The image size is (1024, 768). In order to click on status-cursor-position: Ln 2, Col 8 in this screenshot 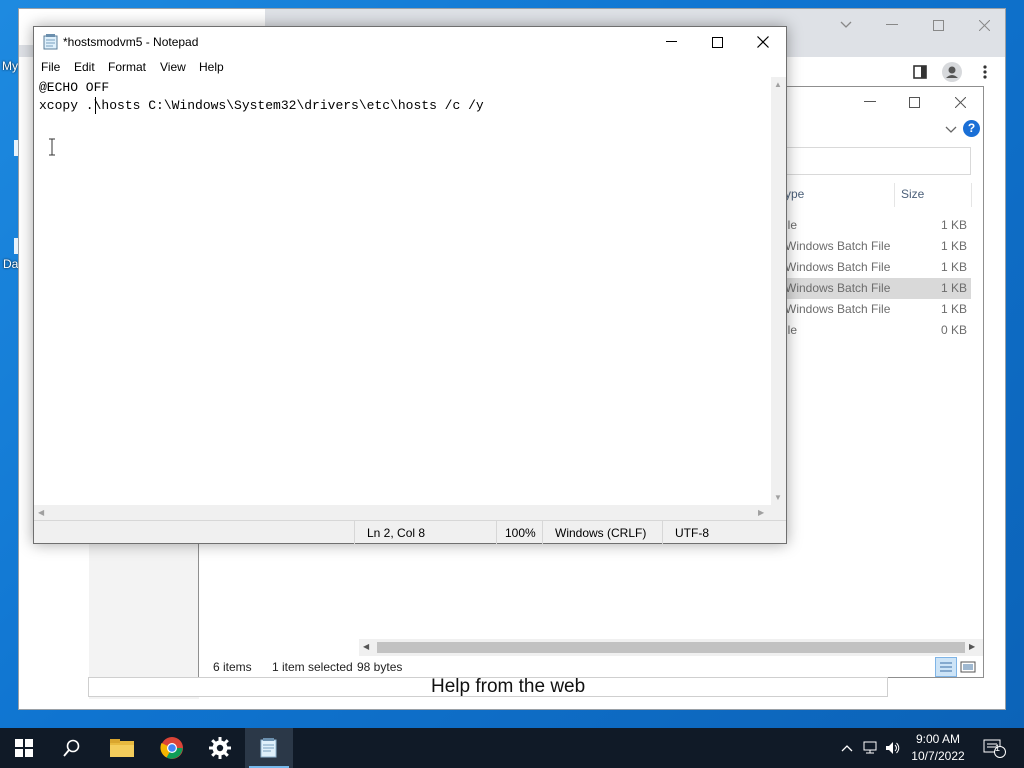, I will do `click(425, 532)`.